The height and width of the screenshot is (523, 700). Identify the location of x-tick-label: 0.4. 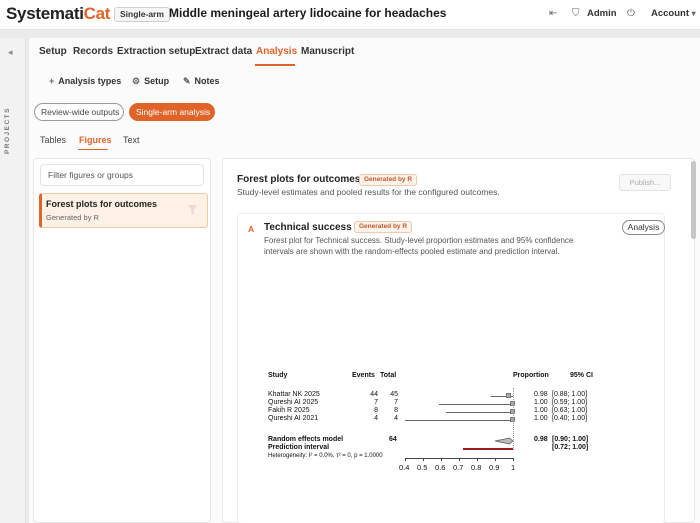
(404, 467).